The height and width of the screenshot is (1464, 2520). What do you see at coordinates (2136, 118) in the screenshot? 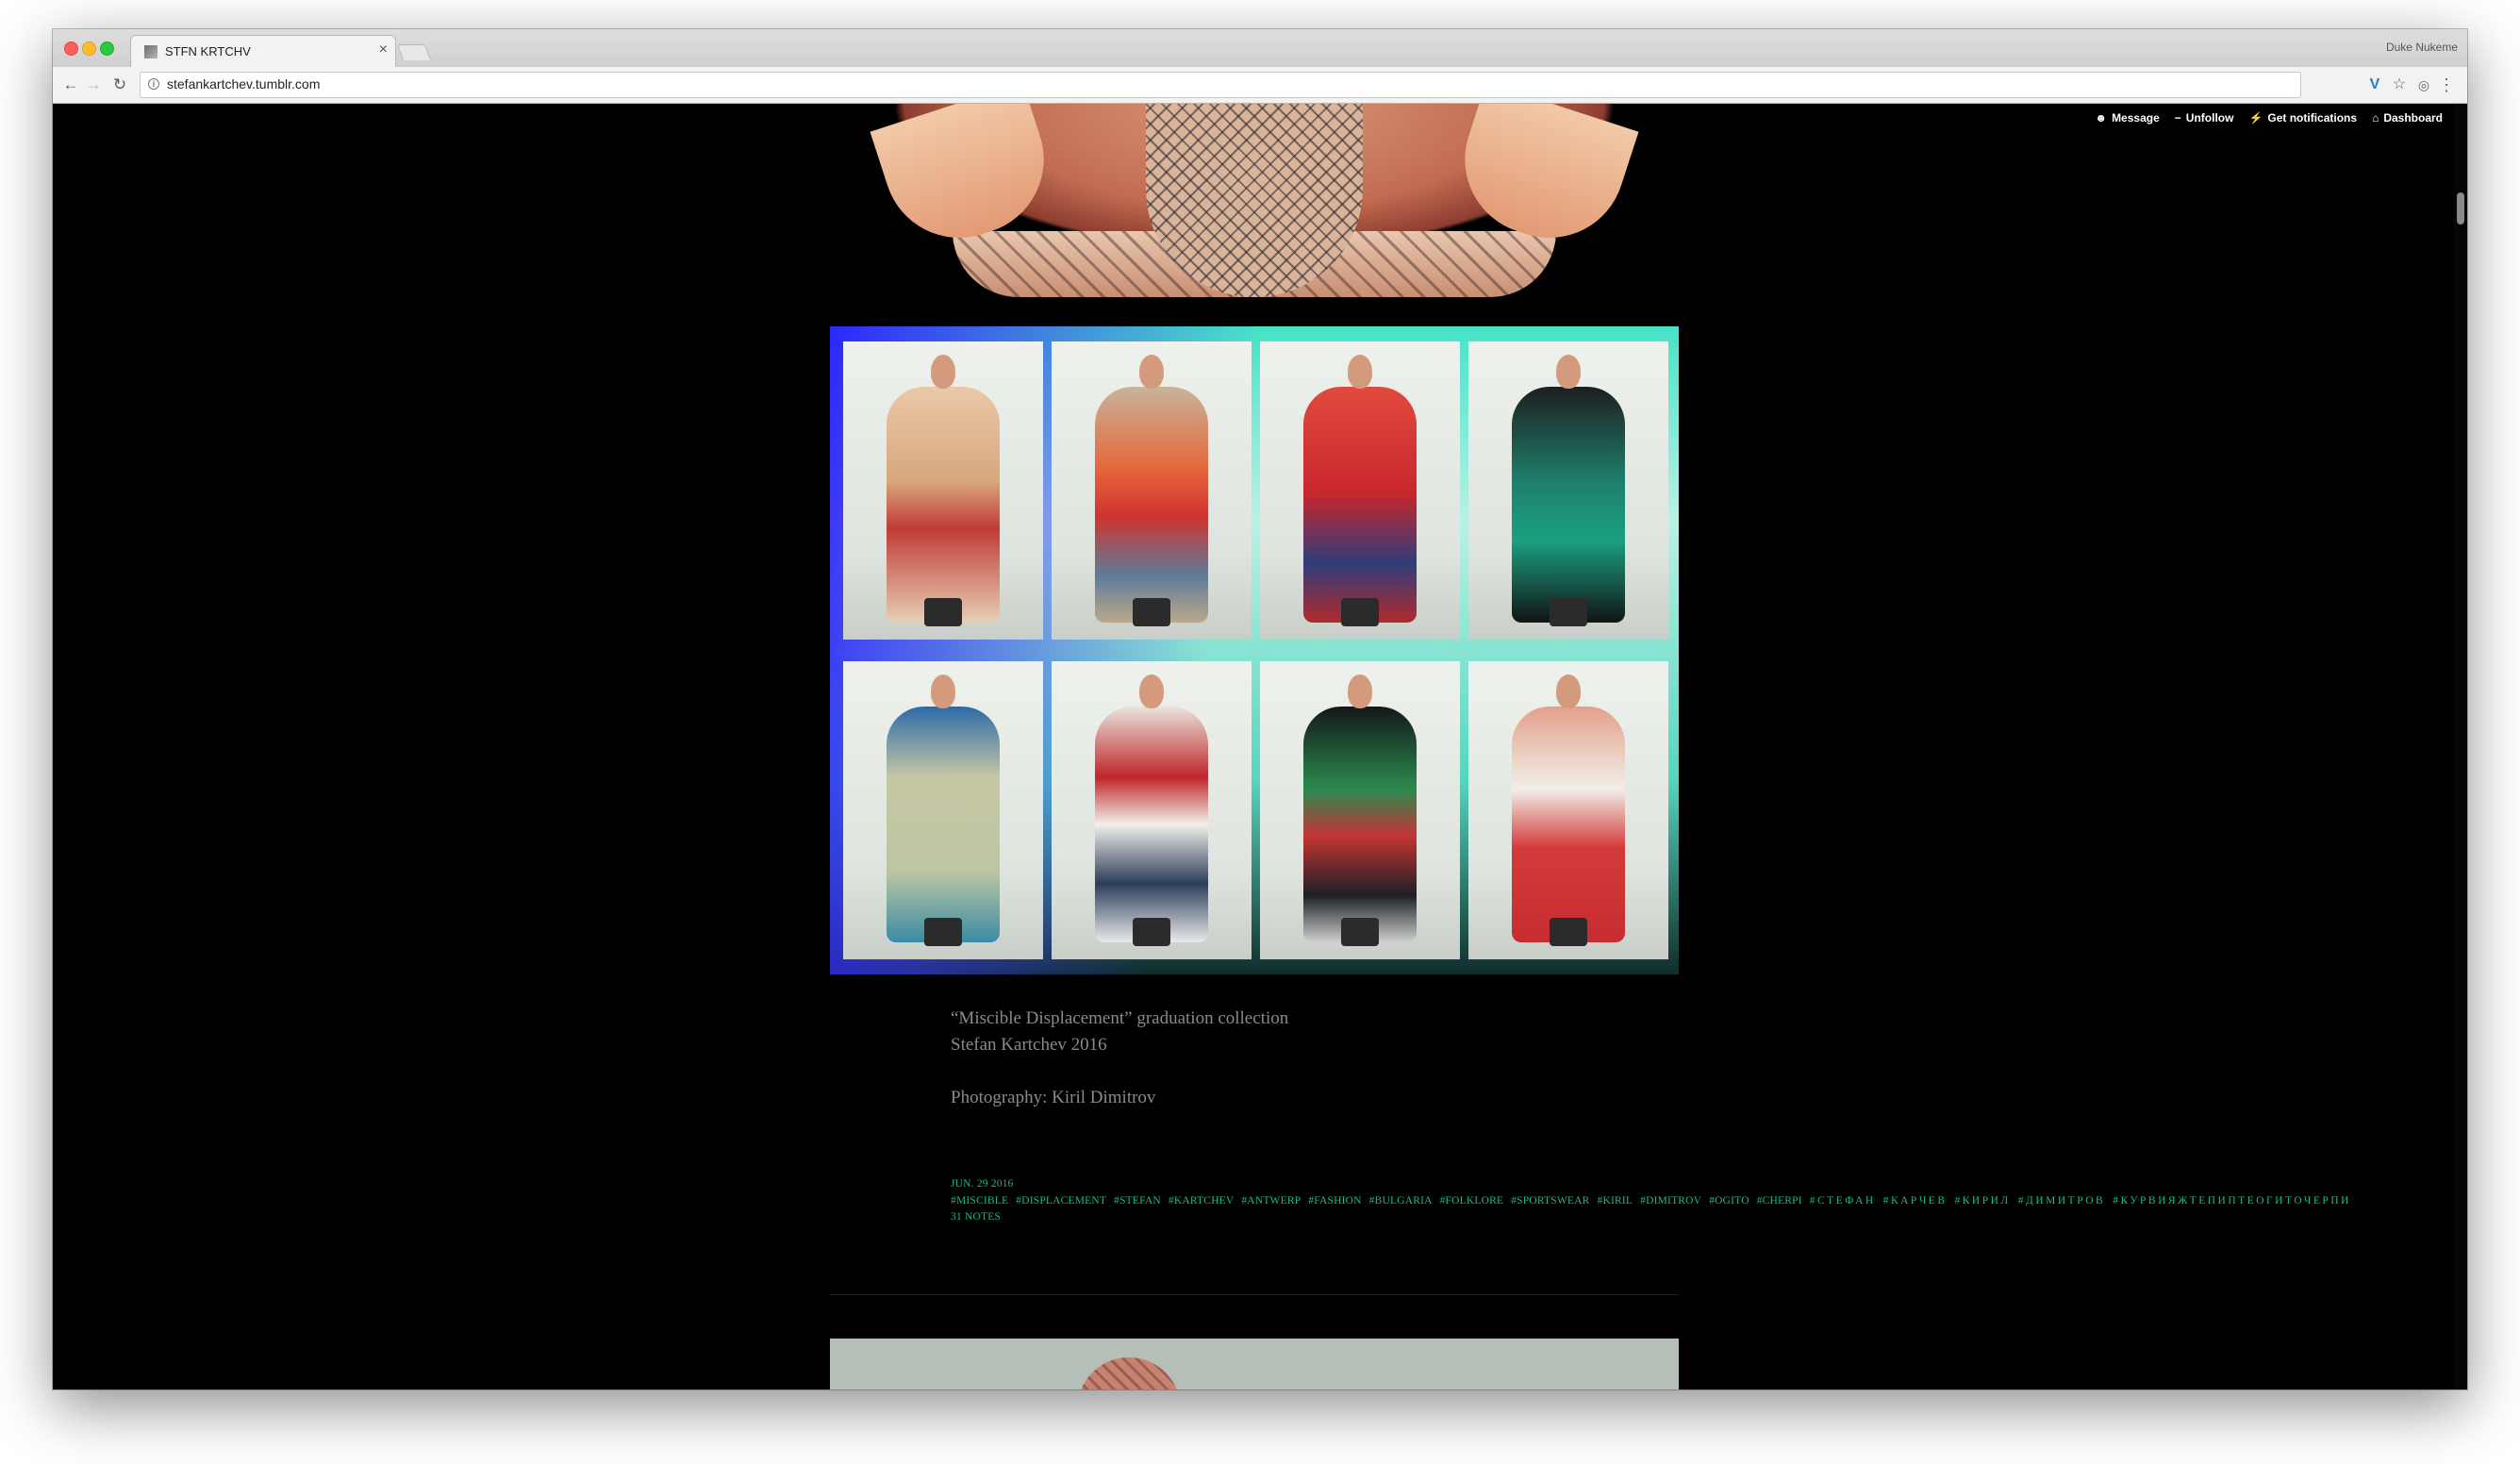
I see `control-label: Message` at bounding box center [2136, 118].